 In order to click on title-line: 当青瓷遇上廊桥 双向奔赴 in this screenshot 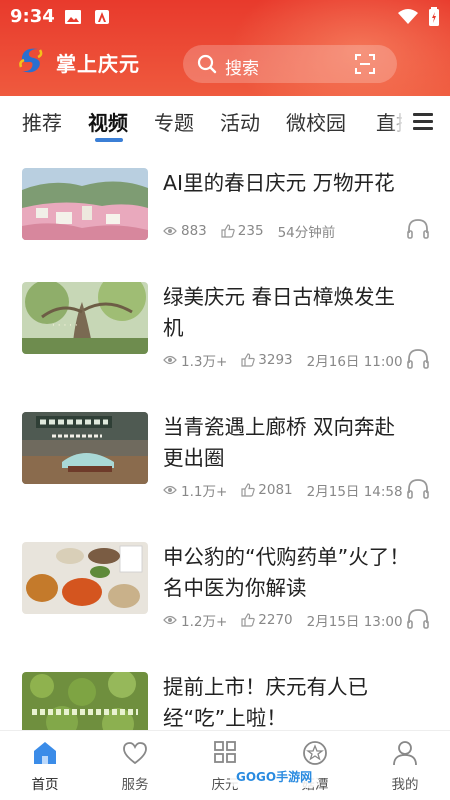, I will do `click(279, 427)`.